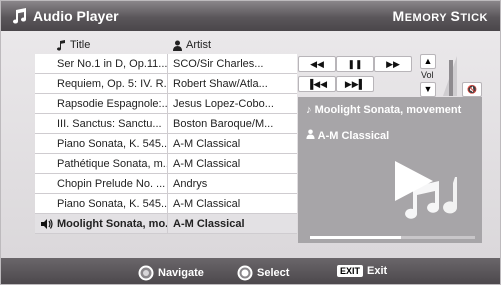 Image resolution: width=501 pixels, height=285 pixels. I want to click on memory-stick-logo: MEMORY STICK, so click(440, 16).